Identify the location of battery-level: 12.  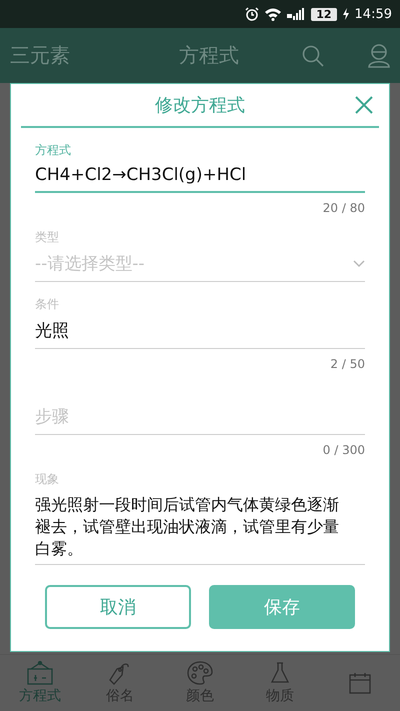
(324, 14).